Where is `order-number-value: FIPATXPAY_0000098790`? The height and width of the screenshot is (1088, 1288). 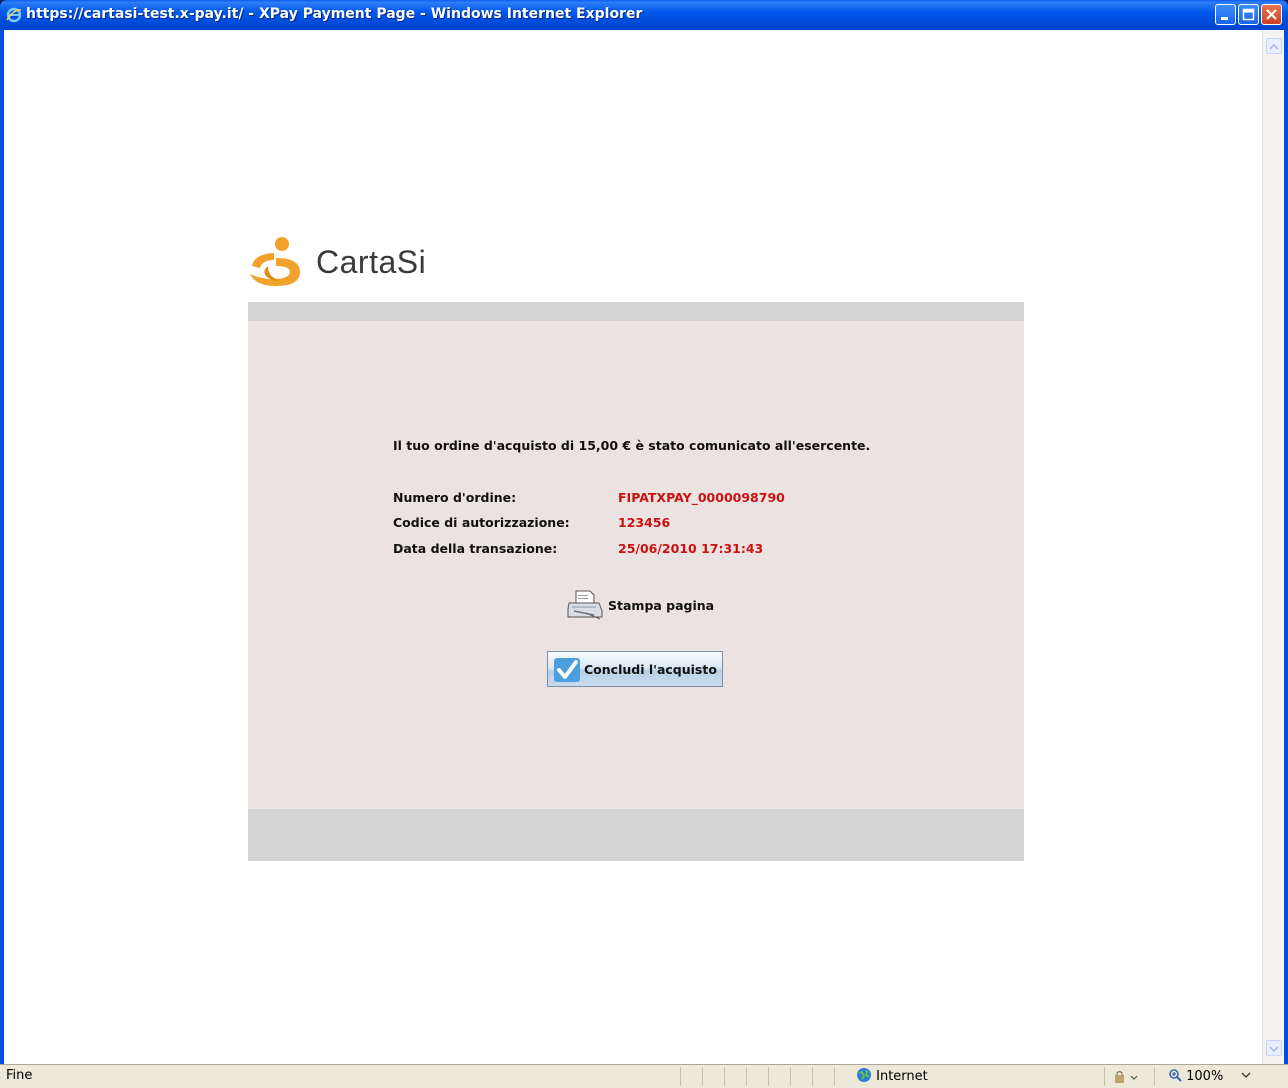 order-number-value: FIPATXPAY_0000098790 is located at coordinates (701, 497).